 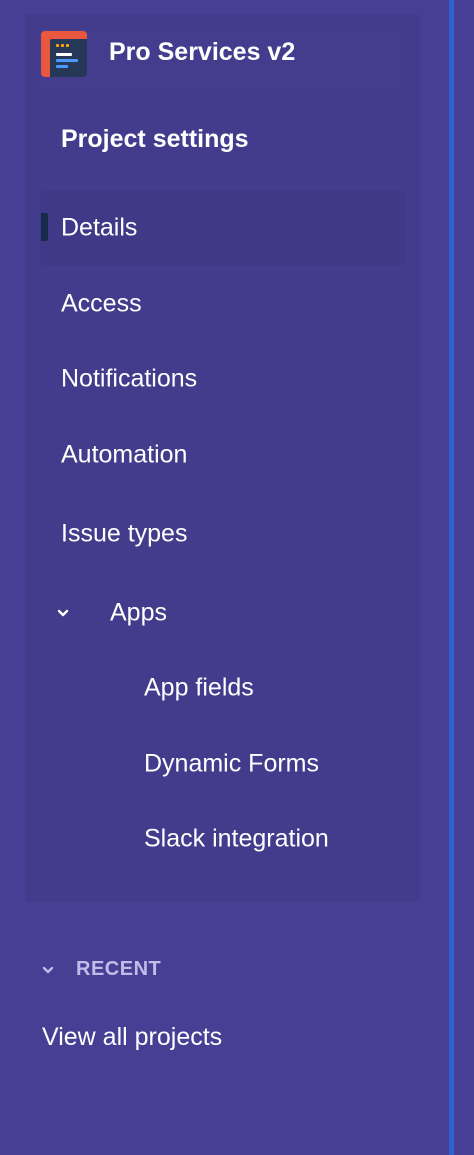 I want to click on nav-item-dynamic-forms: Dynamic Forms, so click(x=222, y=764).